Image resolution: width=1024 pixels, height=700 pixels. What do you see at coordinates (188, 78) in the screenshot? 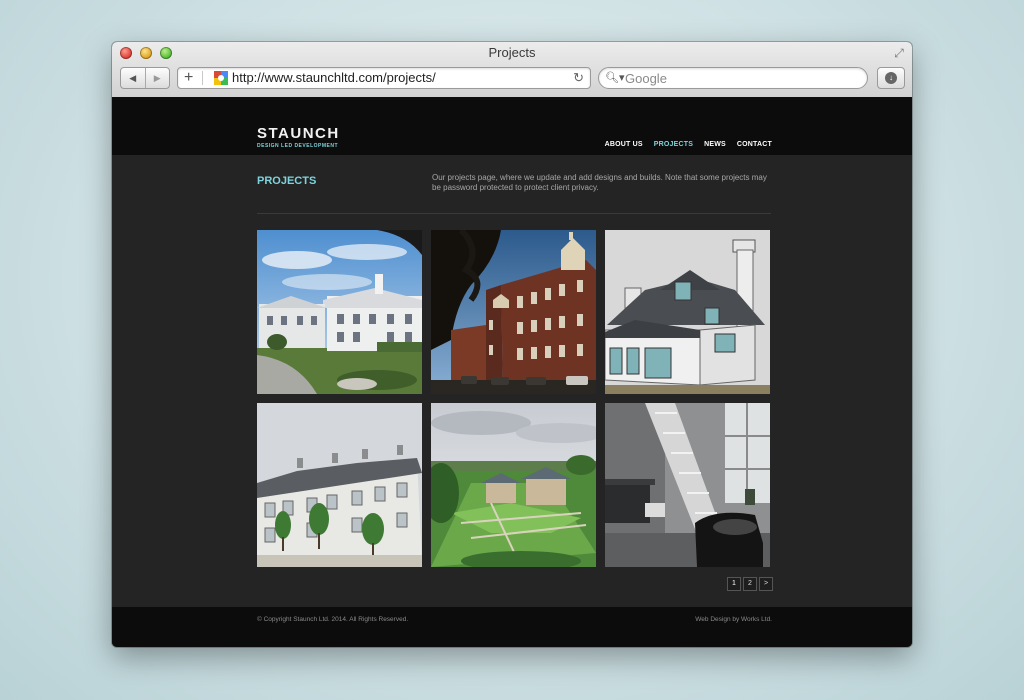
I see `add-bookmark-icon: +` at bounding box center [188, 78].